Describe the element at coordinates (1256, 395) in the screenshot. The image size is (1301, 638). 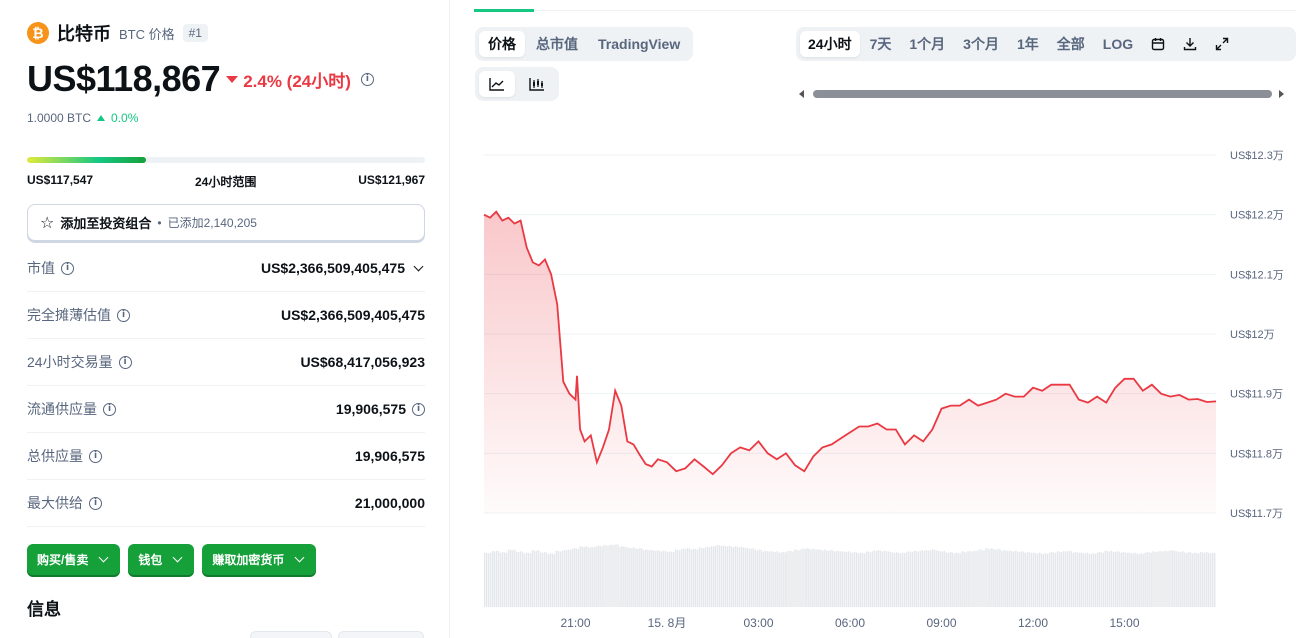
I see `y-tick-label: US$11.9万` at that location.